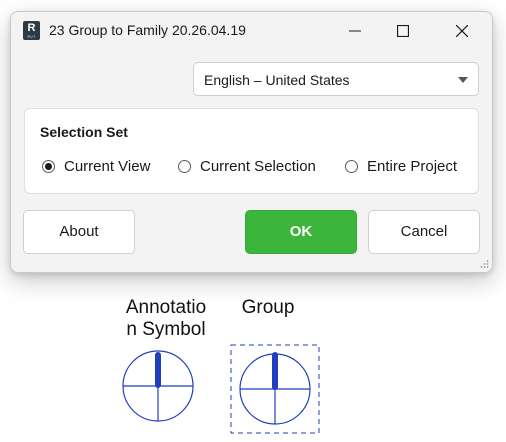 The width and height of the screenshot is (506, 442). I want to click on close-button, so click(462, 31).